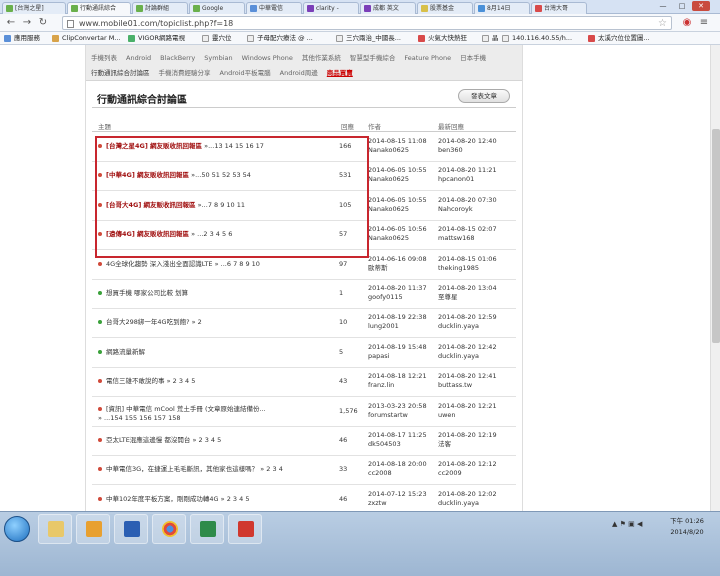 Image resolution: width=720 pixels, height=576 pixels. Describe the element at coordinates (467, 179) in the screenshot. I see `latest-reply-user-link: hpcanon01` at that location.